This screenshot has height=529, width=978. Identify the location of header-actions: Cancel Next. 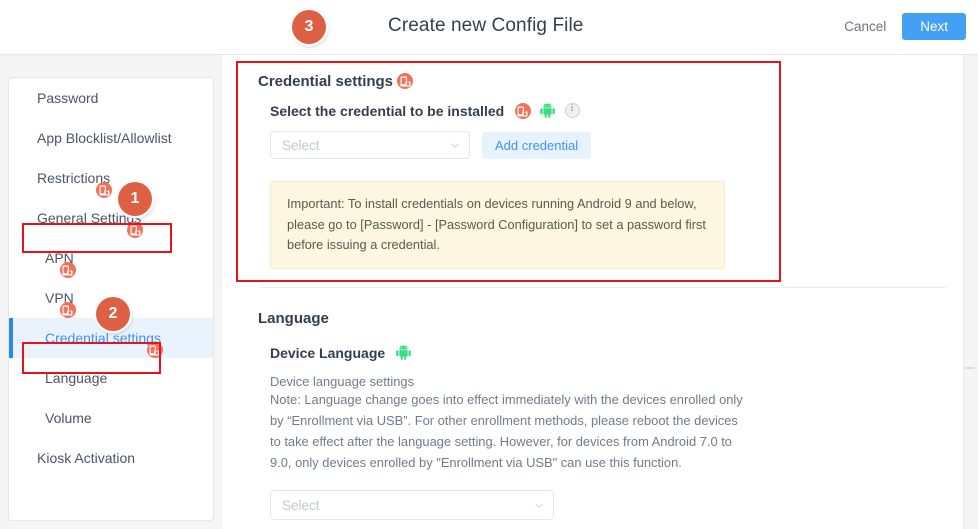
(904, 26).